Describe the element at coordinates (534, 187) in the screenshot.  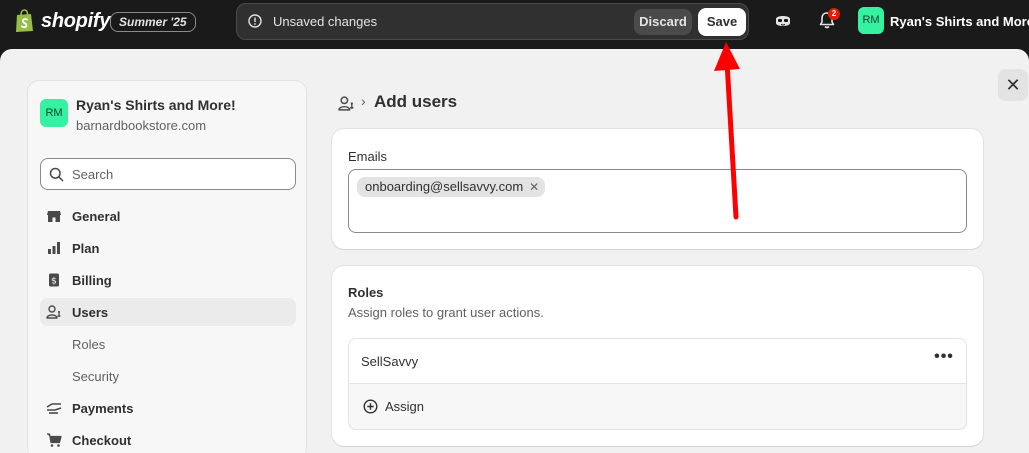
I see `remove-tag-icon: ✕` at that location.